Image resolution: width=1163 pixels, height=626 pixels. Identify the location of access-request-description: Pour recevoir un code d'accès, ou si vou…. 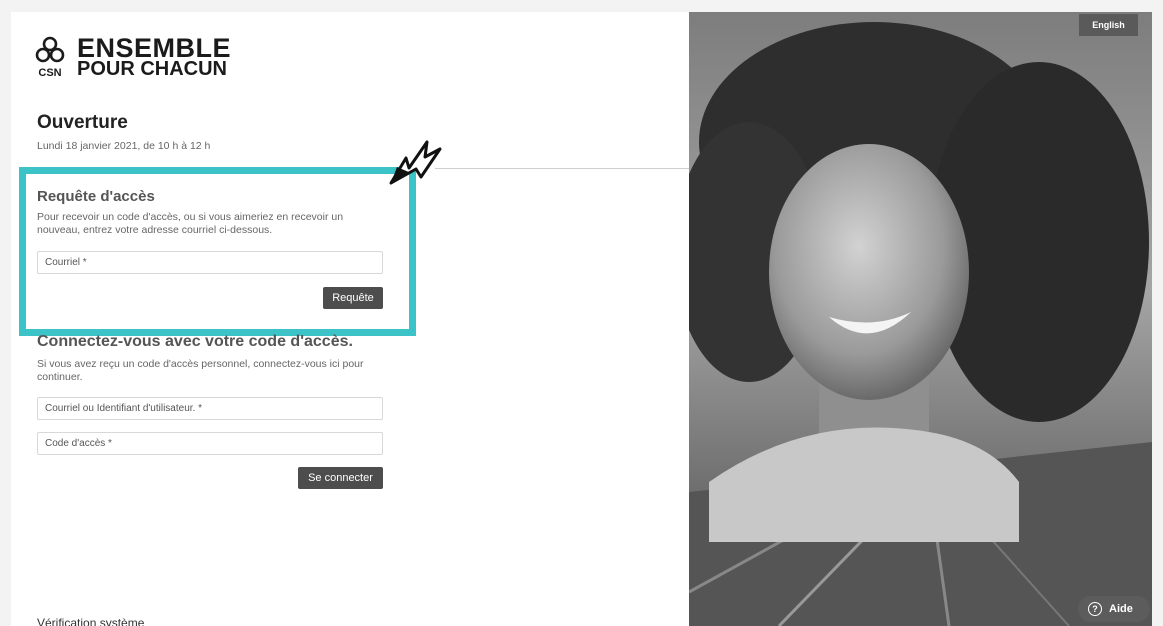
(190, 223).